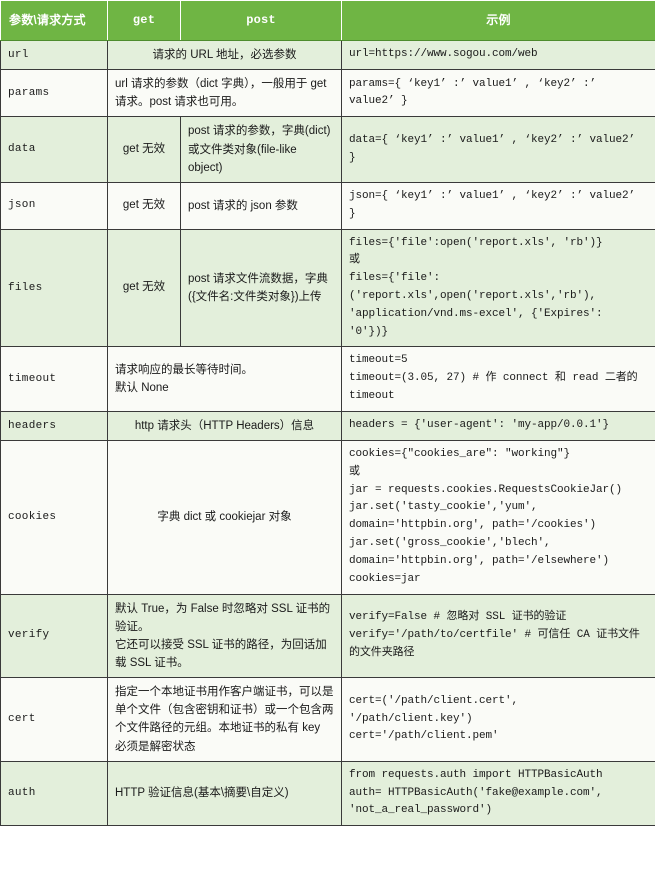  Describe the element at coordinates (224, 379) in the screenshot. I see `cell-description: 请求响应的最长等待时间。 默认 None` at that location.